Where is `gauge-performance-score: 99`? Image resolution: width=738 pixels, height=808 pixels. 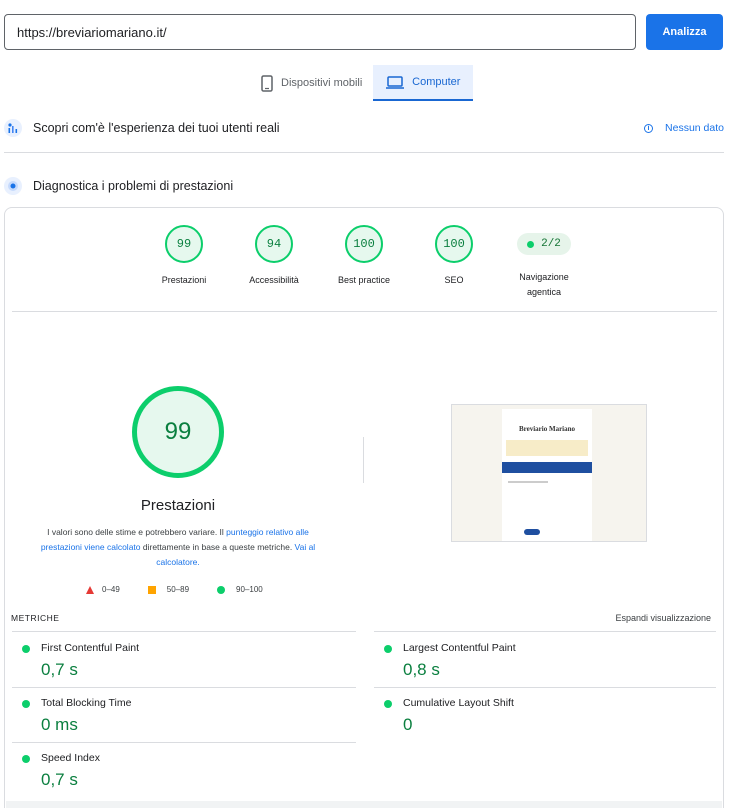
gauge-performance-score: 99 is located at coordinates (184, 244).